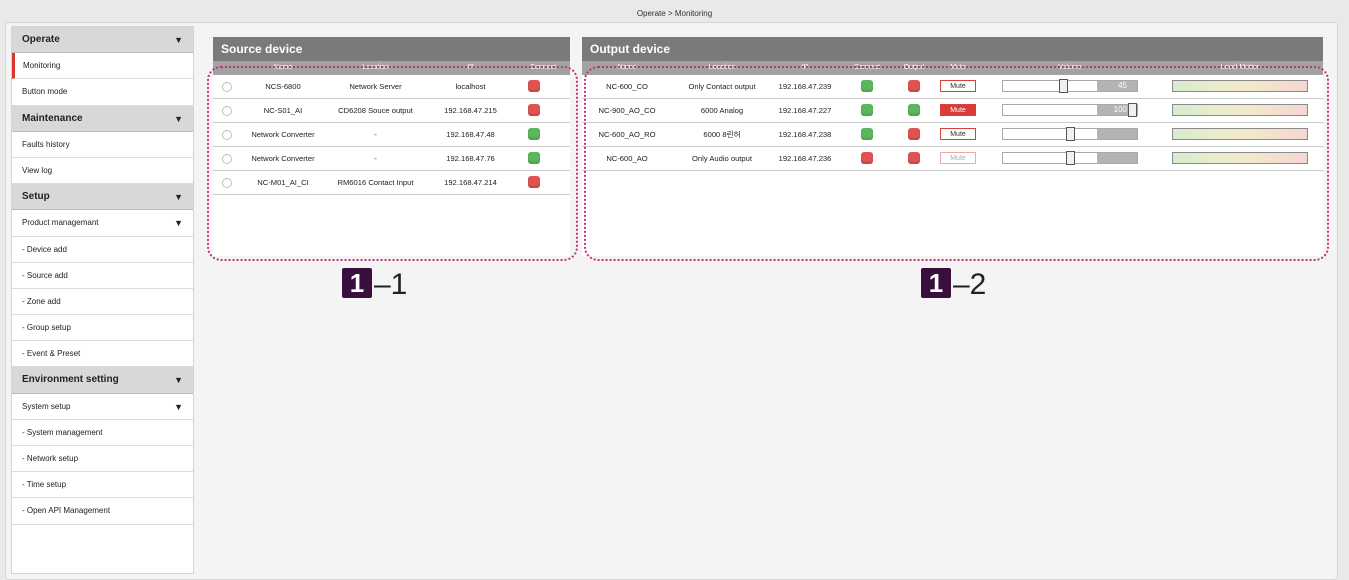 Image resolution: width=1349 pixels, height=580 pixels. I want to click on sidebar-item-time-setup: - Time setup, so click(102, 485).